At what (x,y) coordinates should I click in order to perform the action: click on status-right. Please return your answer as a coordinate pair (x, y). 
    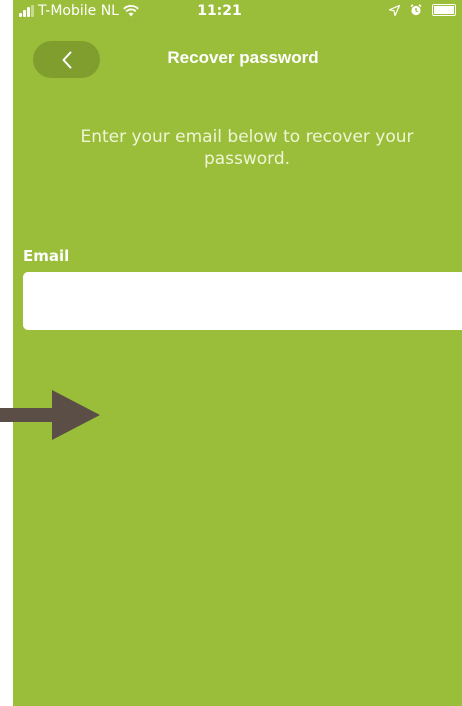
    Looking at the image, I should click on (422, 10).